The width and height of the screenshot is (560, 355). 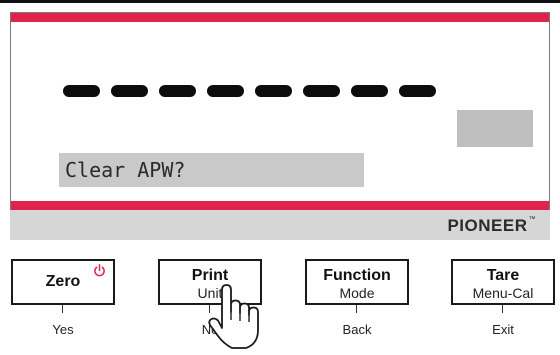 What do you see at coordinates (503, 275) in the screenshot?
I see `tare-button-label: Tare` at bounding box center [503, 275].